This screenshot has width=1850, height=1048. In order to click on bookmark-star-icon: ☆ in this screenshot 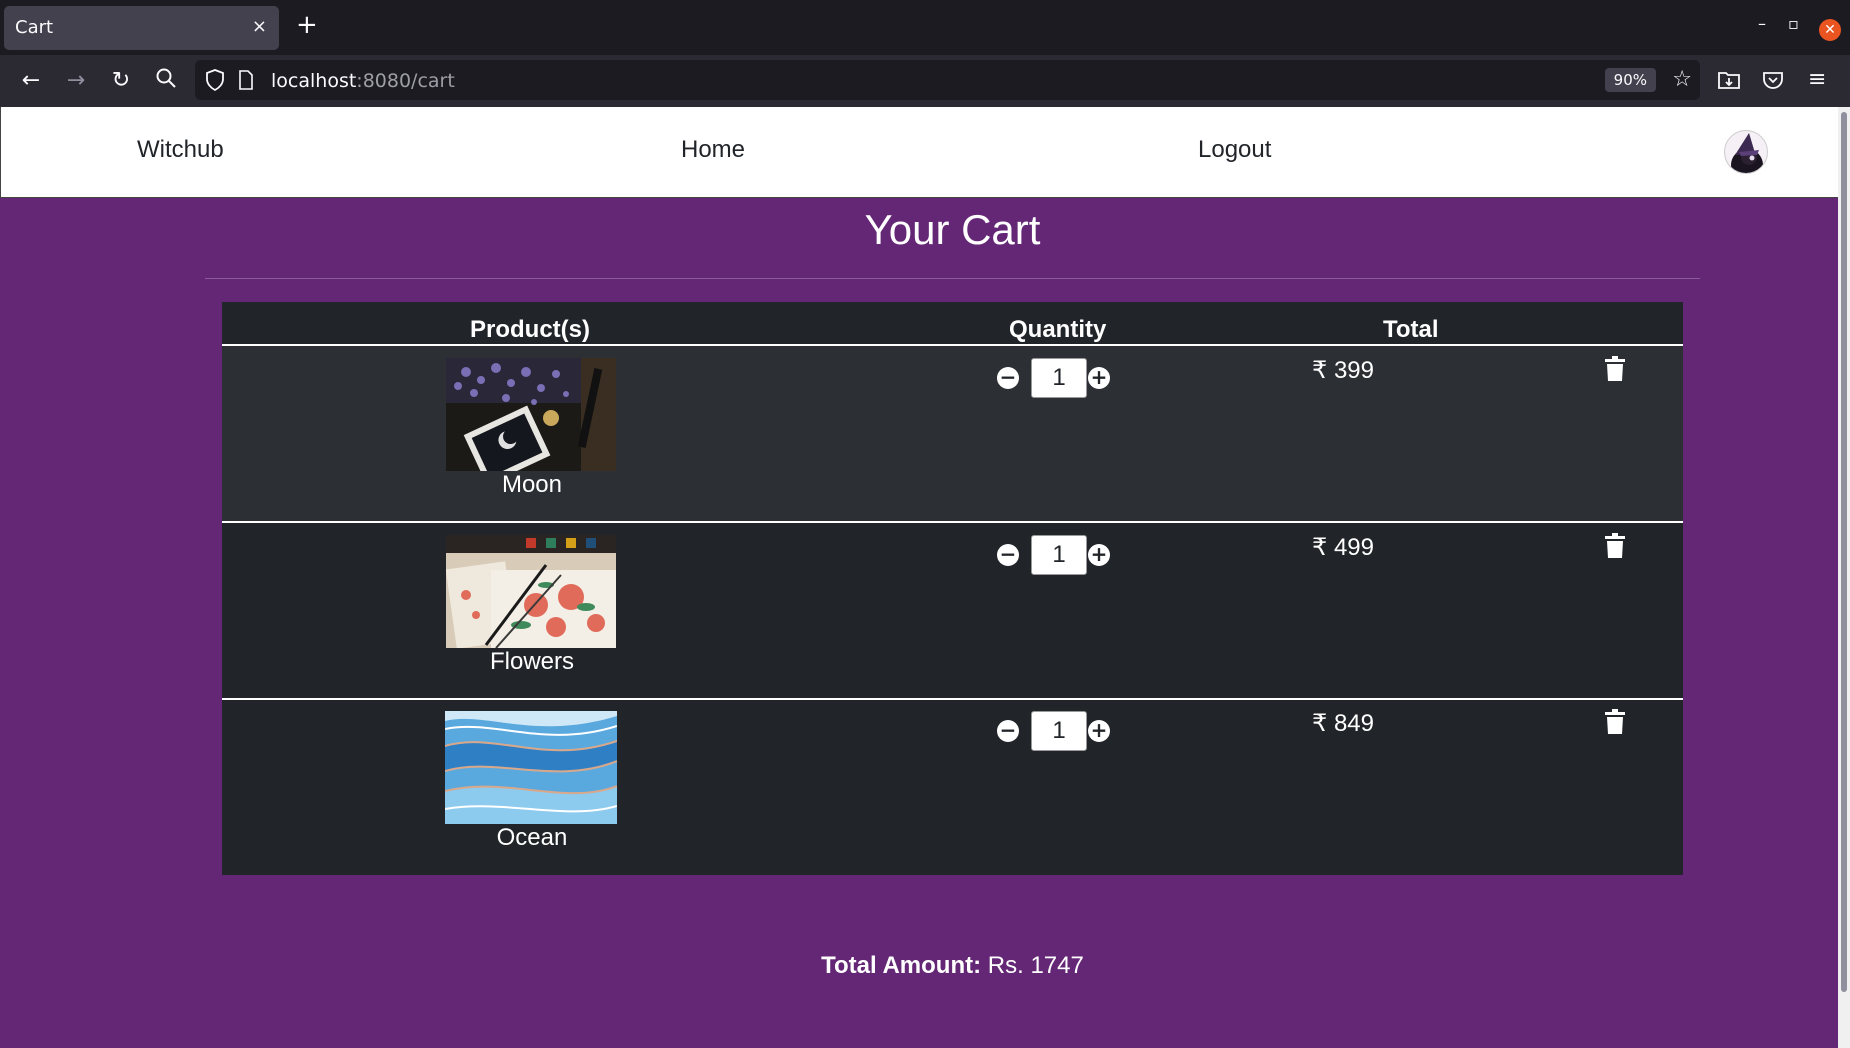, I will do `click(1682, 80)`.